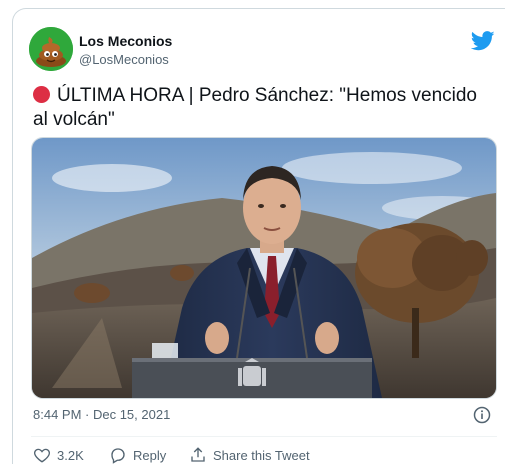 The height and width of the screenshot is (465, 505). I want to click on author-handle: @LosMeconios, so click(124, 59).